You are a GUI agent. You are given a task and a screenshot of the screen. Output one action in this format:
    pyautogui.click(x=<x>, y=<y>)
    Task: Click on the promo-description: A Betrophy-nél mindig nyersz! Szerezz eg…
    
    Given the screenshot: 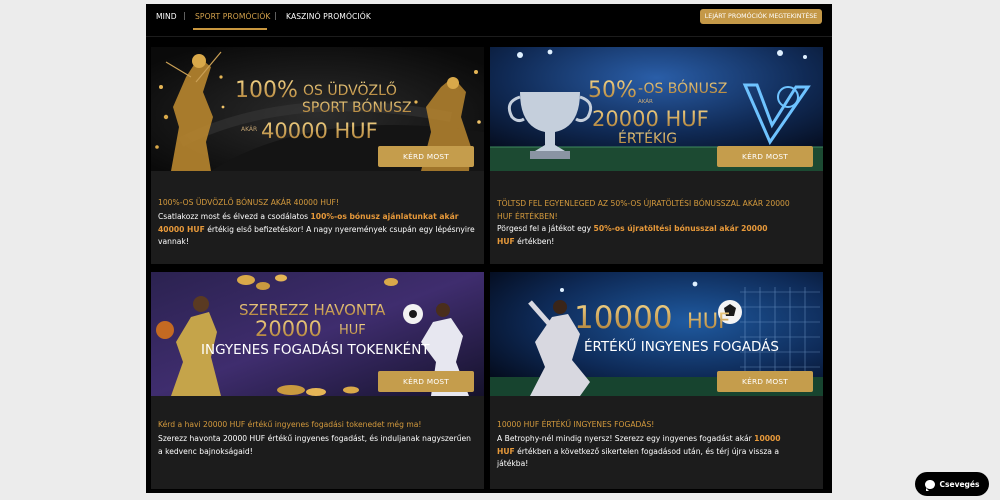 What is the action you would take?
    pyautogui.click(x=647, y=452)
    